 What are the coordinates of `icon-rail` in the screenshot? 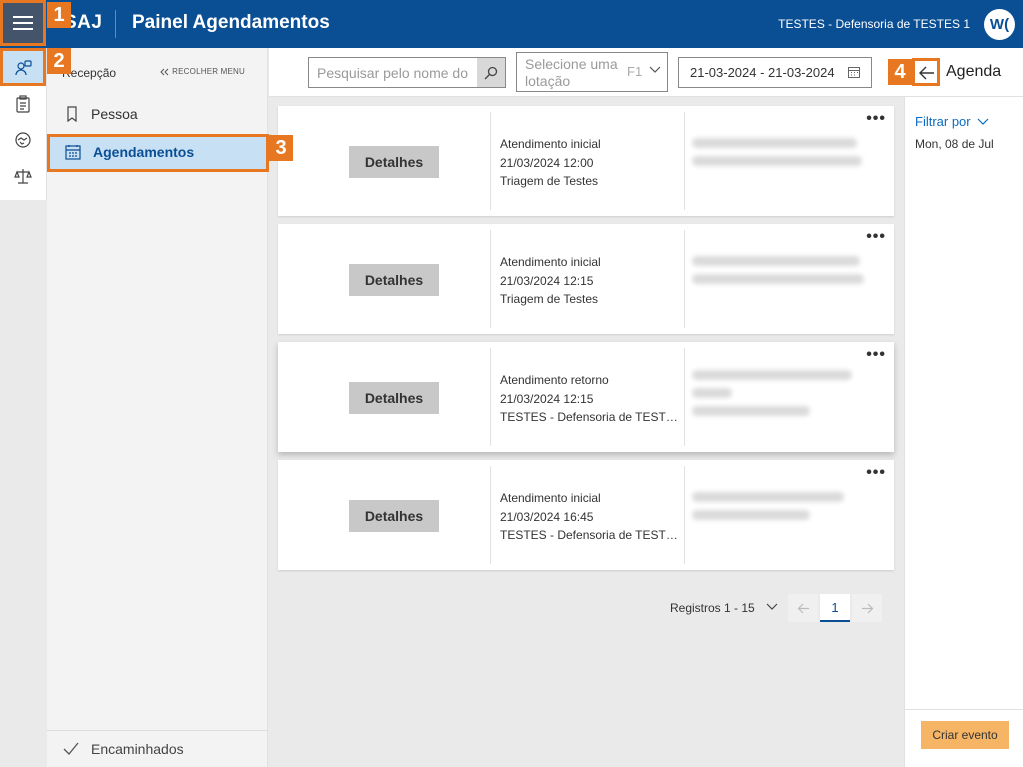 It's located at (23, 124).